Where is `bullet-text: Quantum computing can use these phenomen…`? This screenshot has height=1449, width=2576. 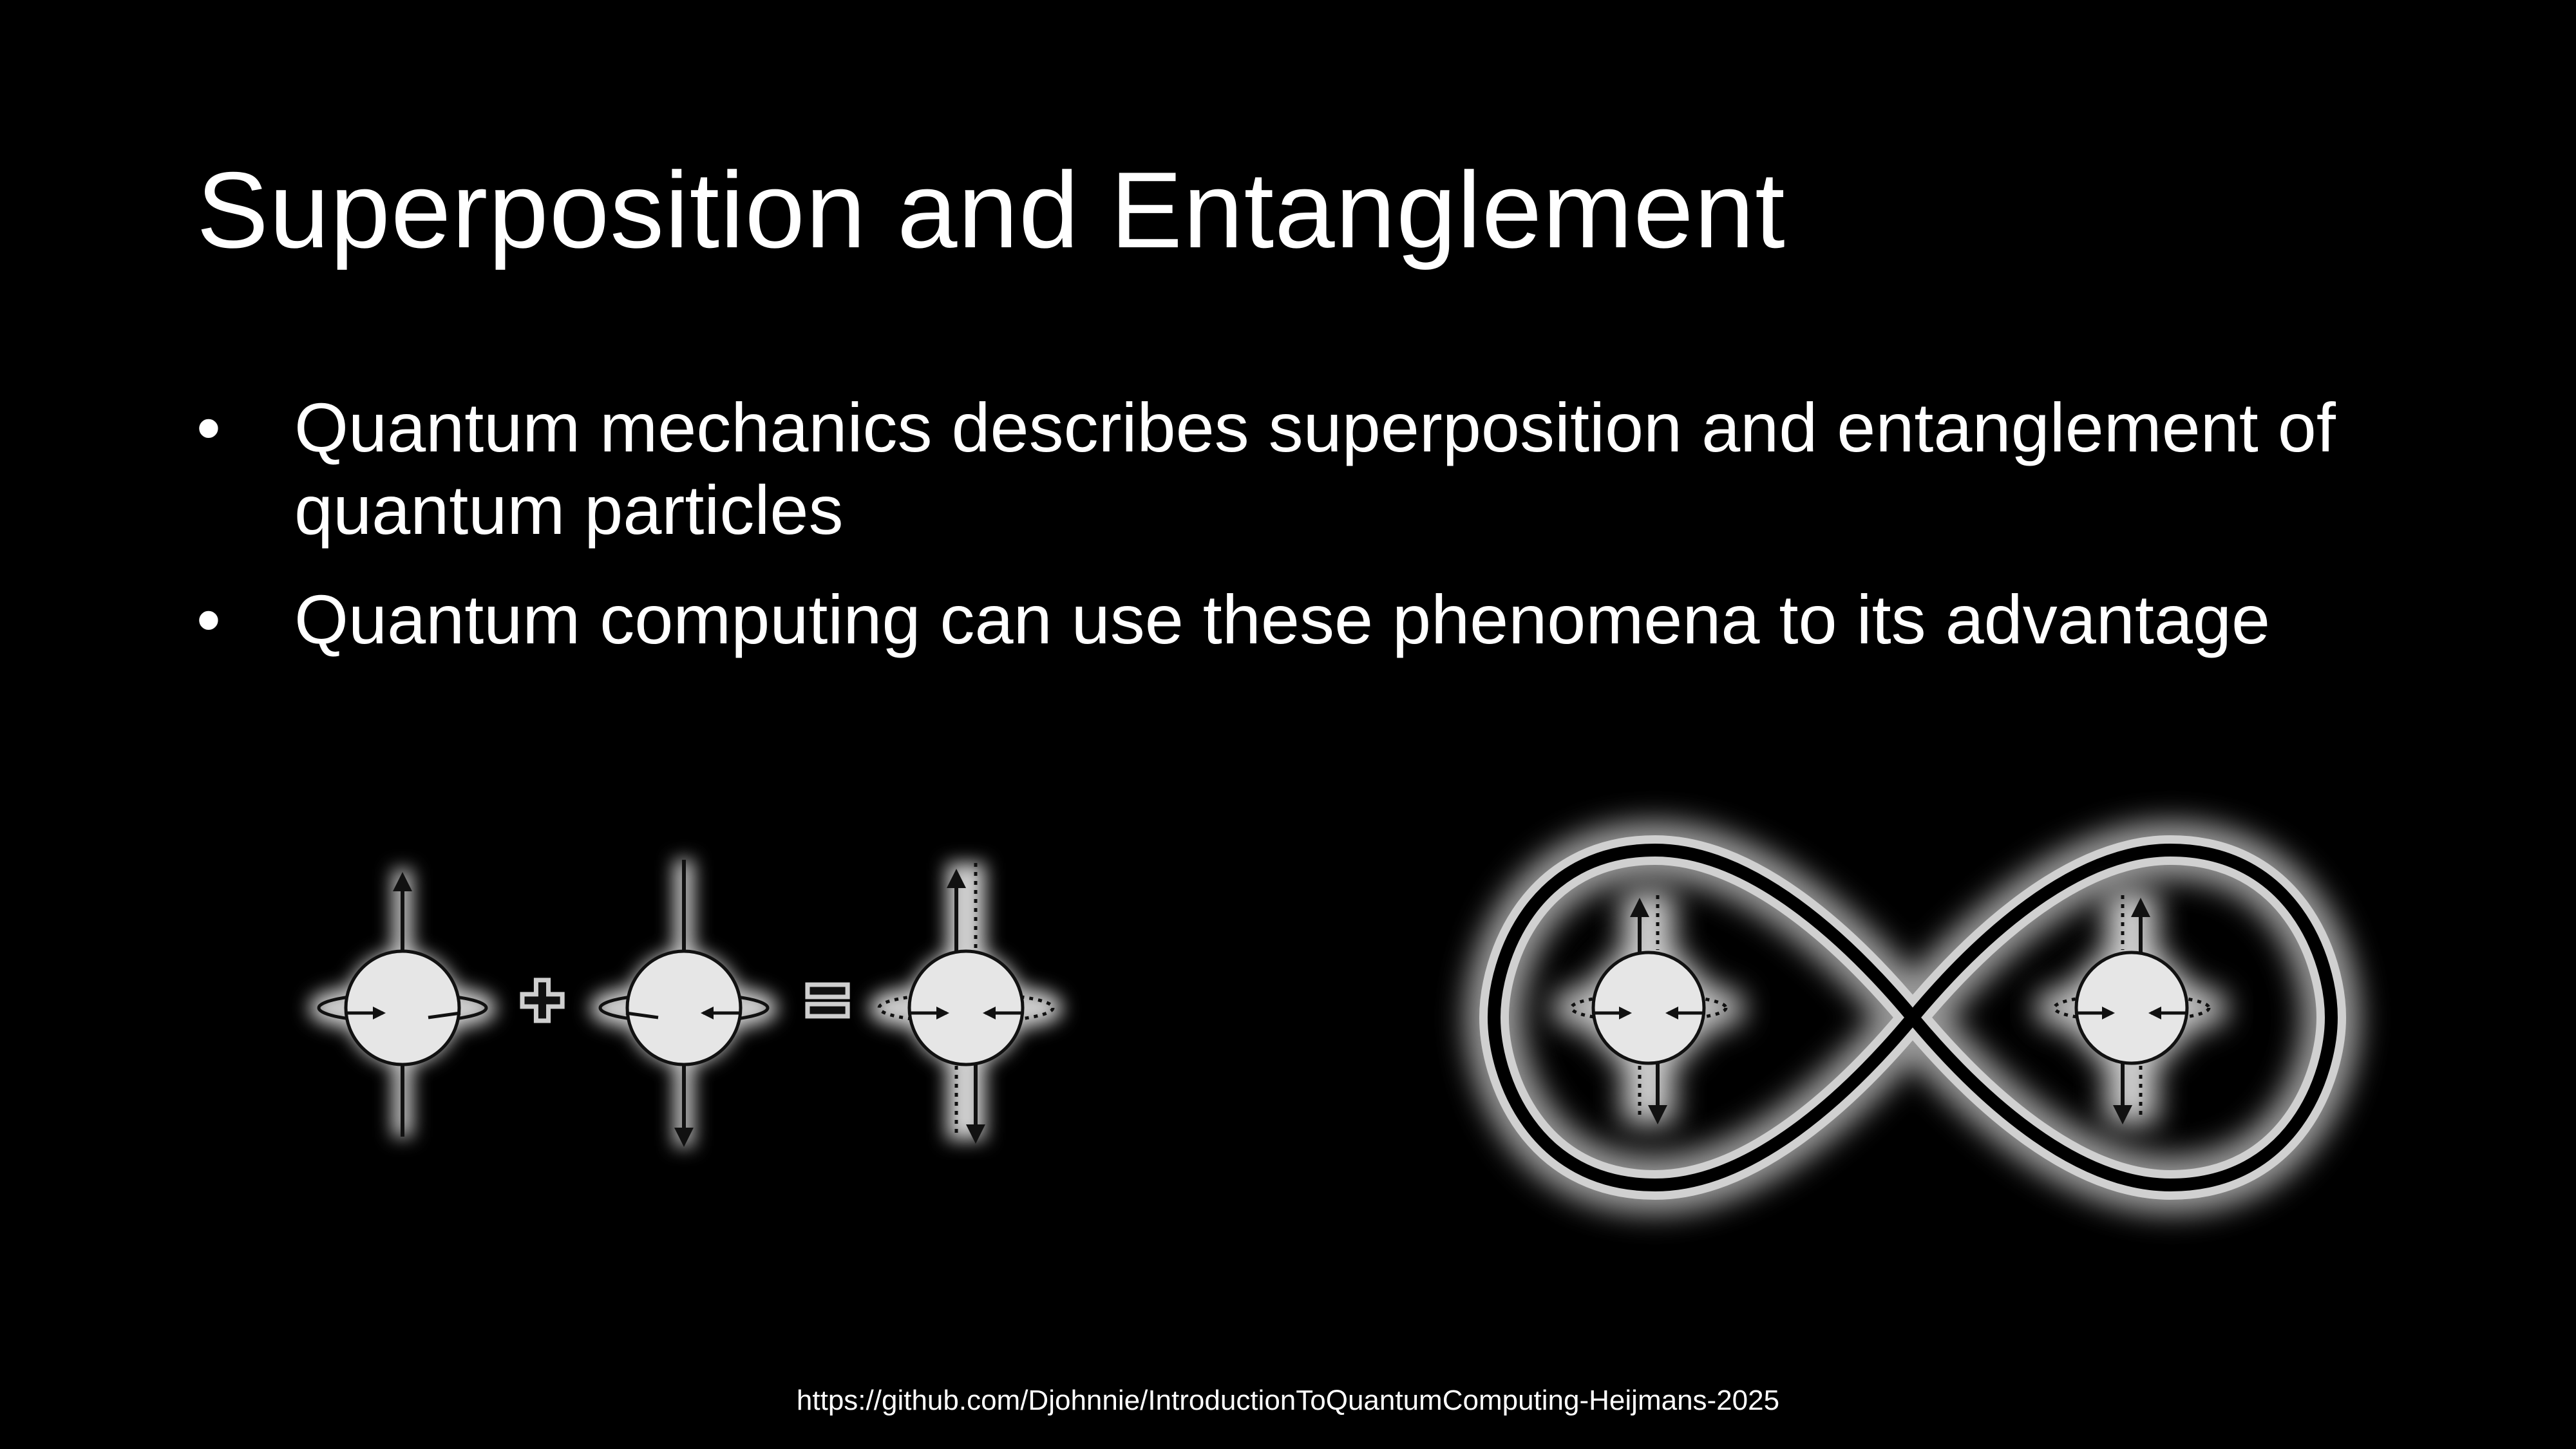 bullet-text: Quantum computing can use these phenomen… is located at coordinates (1283, 619).